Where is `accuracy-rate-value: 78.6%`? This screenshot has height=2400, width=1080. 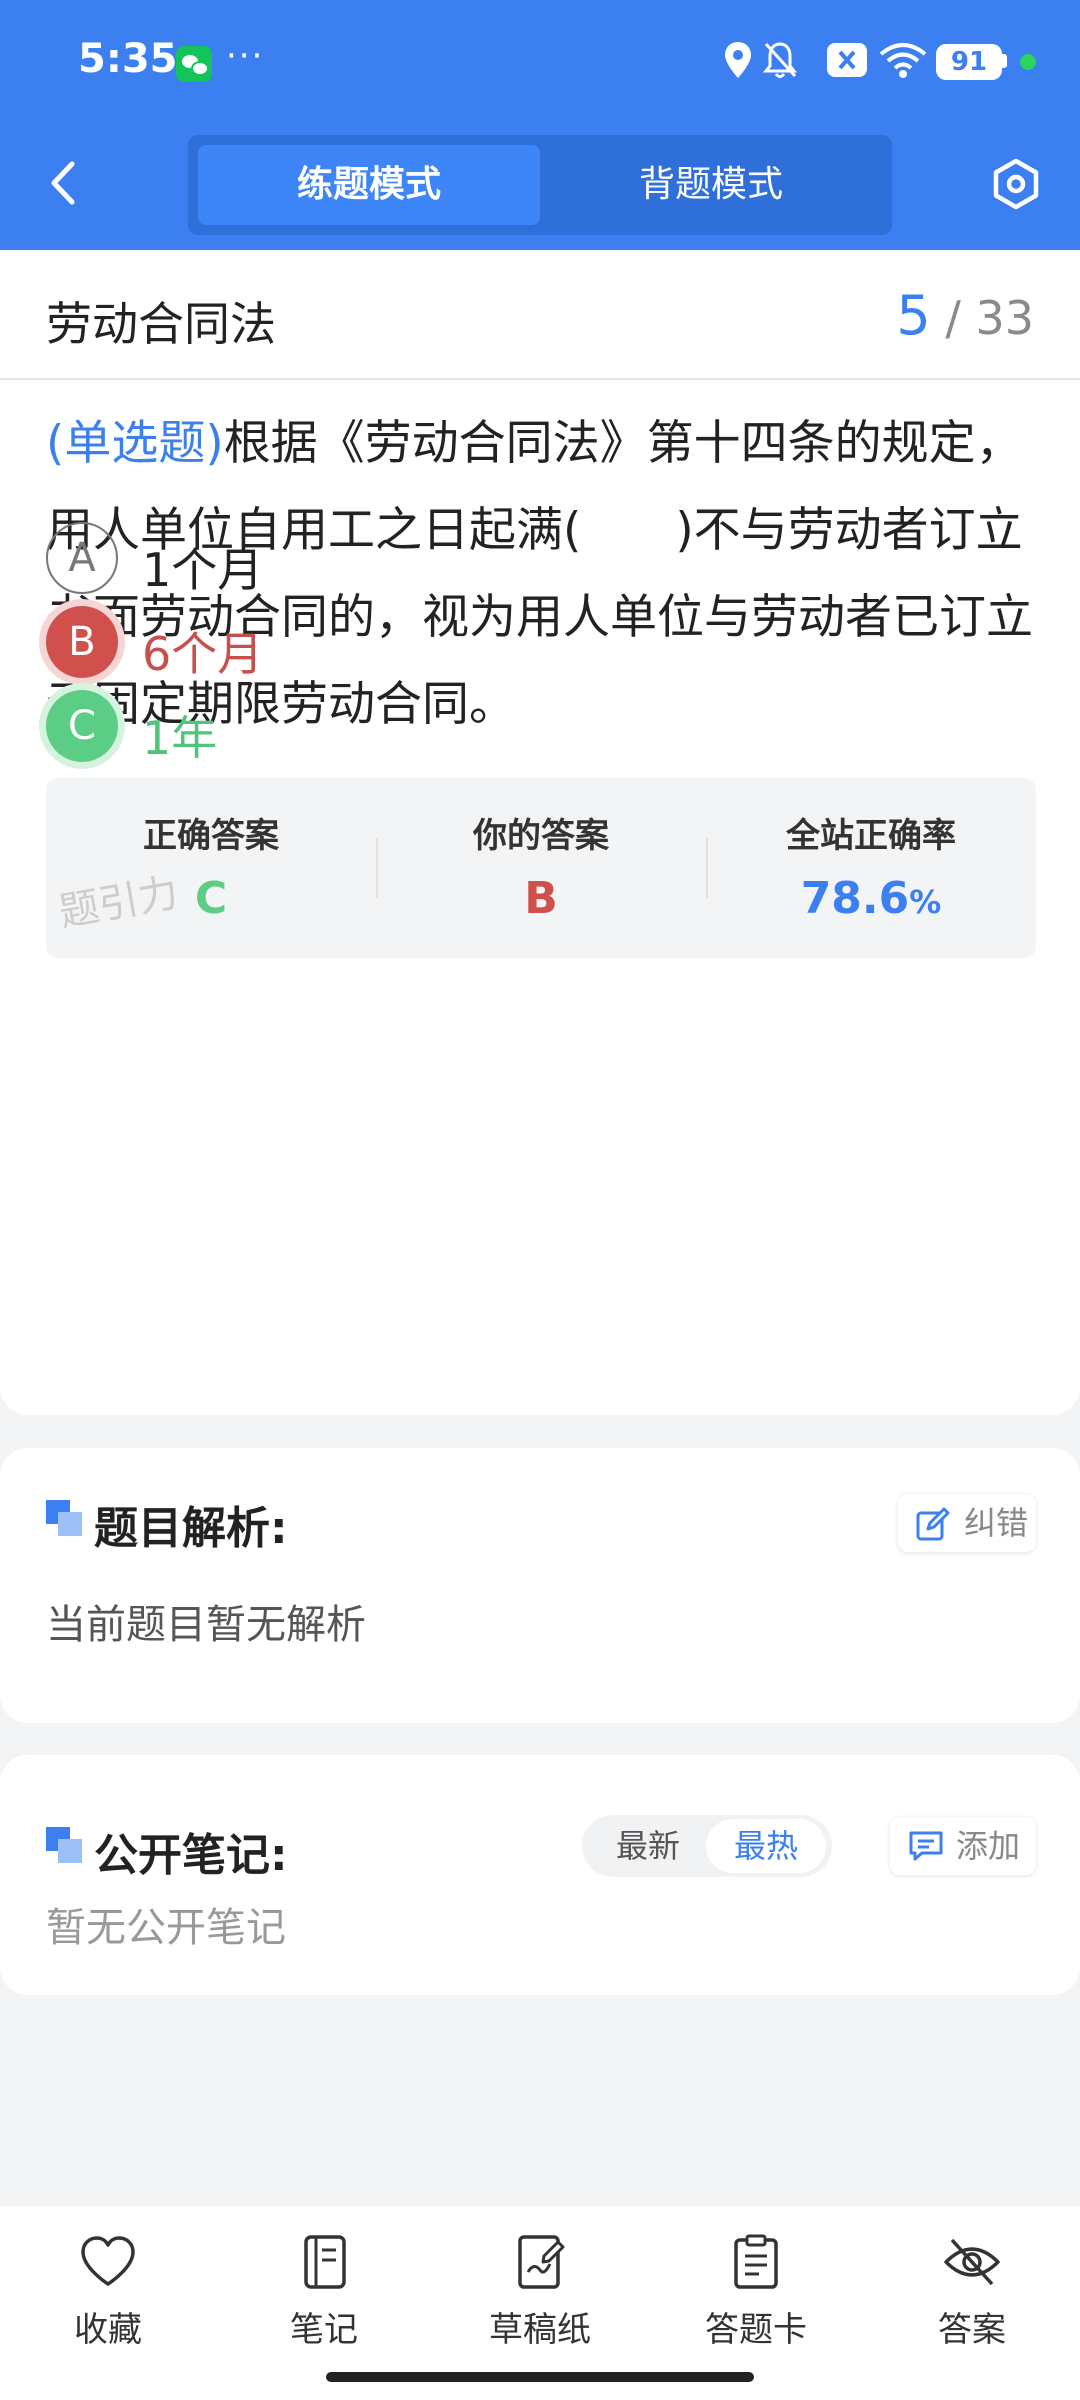
accuracy-rate-value: 78.6% is located at coordinates (871, 898).